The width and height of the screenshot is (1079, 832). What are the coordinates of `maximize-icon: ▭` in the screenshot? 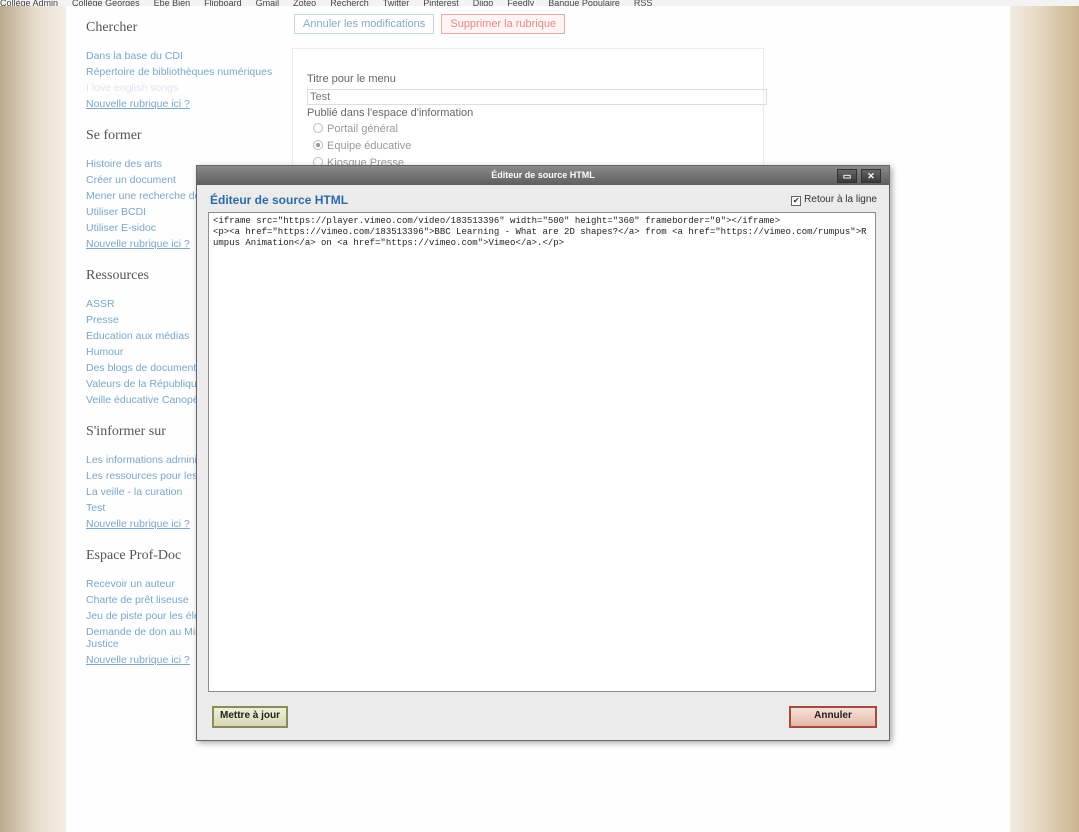 It's located at (847, 176).